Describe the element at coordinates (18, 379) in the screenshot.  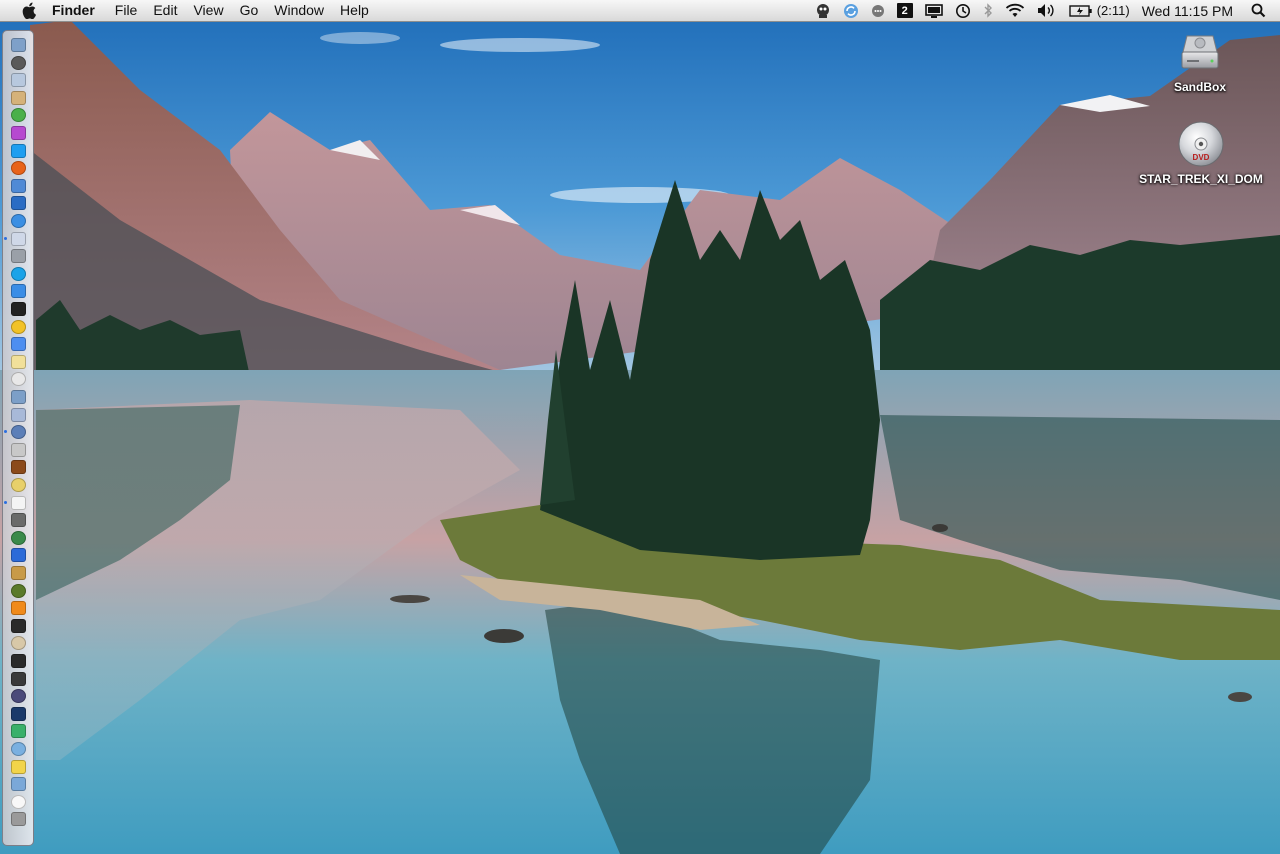
I see `dock-calendar-icon` at that location.